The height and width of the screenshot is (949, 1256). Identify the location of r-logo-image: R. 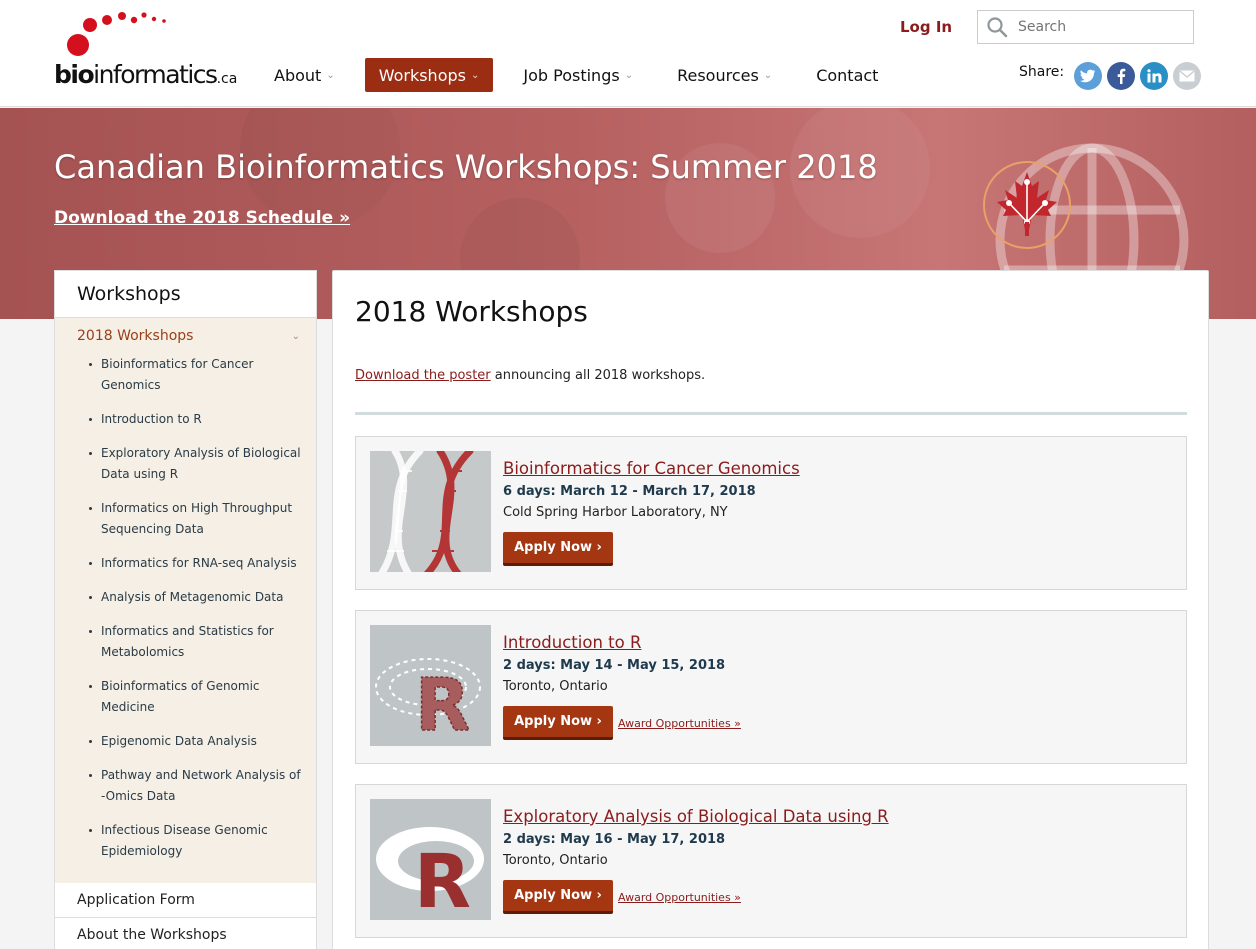
(430, 859).